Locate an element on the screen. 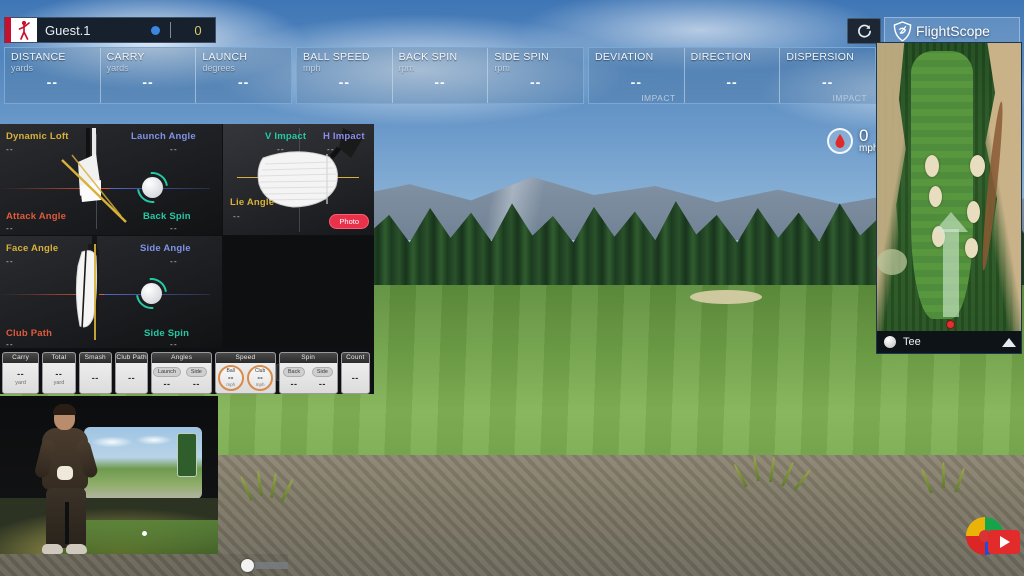 The width and height of the screenshot is (1024, 576). analysis-label-side-spin: Side Spin is located at coordinates (167, 333).